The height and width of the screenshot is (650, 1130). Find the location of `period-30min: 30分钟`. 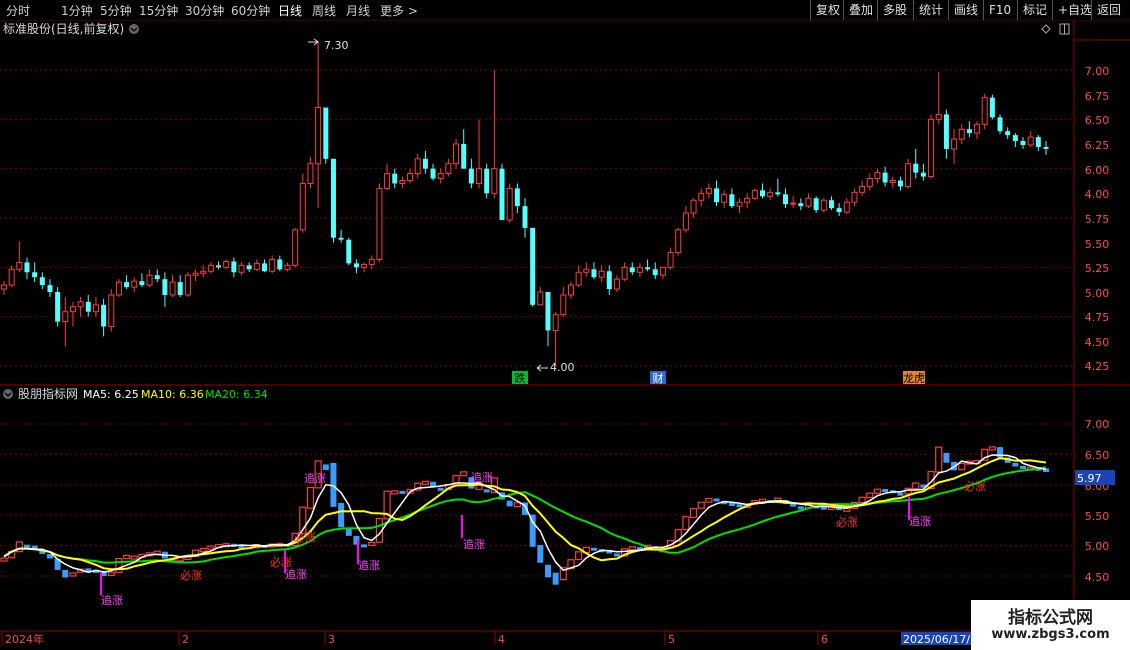

period-30min: 30分钟 is located at coordinates (204, 10).